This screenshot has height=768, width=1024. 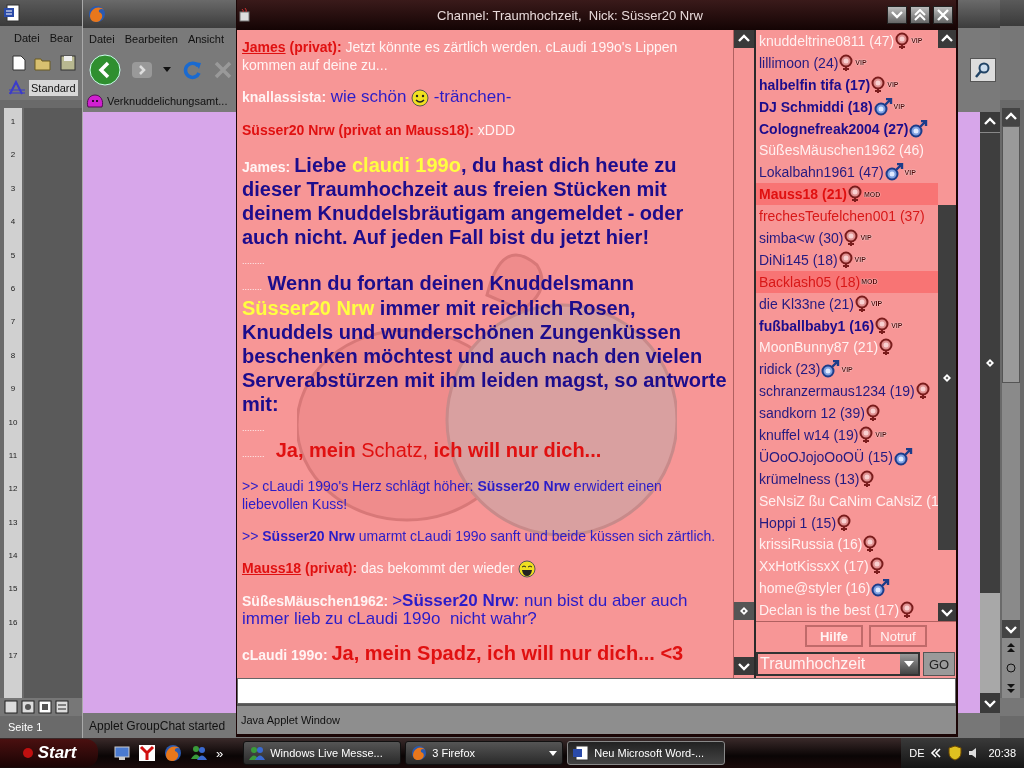 What do you see at coordinates (847, 391) in the screenshot?
I see `user-list-item: schranzermaus1234 (19)` at bounding box center [847, 391].